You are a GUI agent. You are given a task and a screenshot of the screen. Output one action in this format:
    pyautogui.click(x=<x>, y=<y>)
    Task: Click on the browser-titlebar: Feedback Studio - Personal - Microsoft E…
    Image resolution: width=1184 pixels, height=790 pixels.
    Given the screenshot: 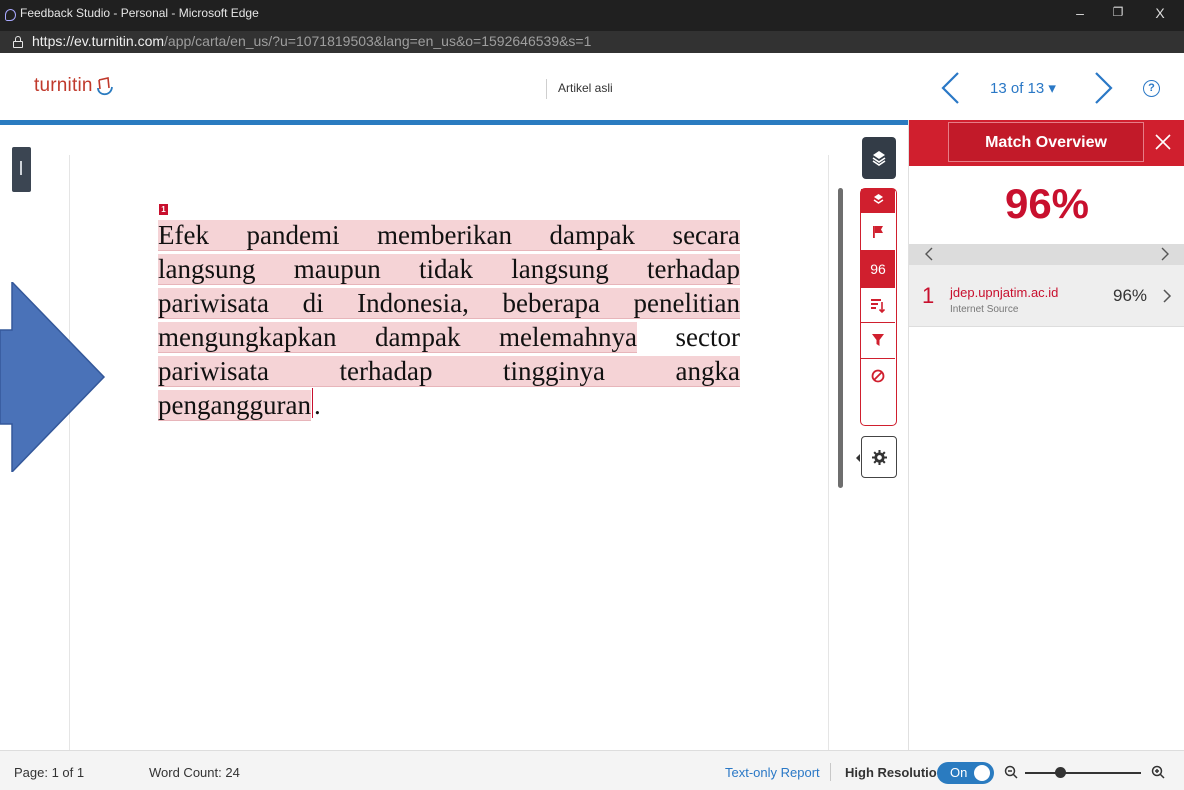 What is the action you would take?
    pyautogui.click(x=592, y=15)
    